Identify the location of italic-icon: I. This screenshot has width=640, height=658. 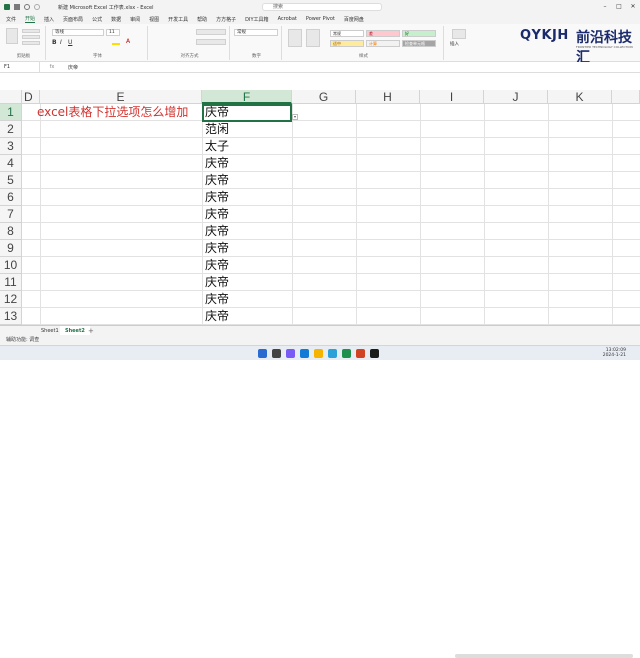
(61, 42).